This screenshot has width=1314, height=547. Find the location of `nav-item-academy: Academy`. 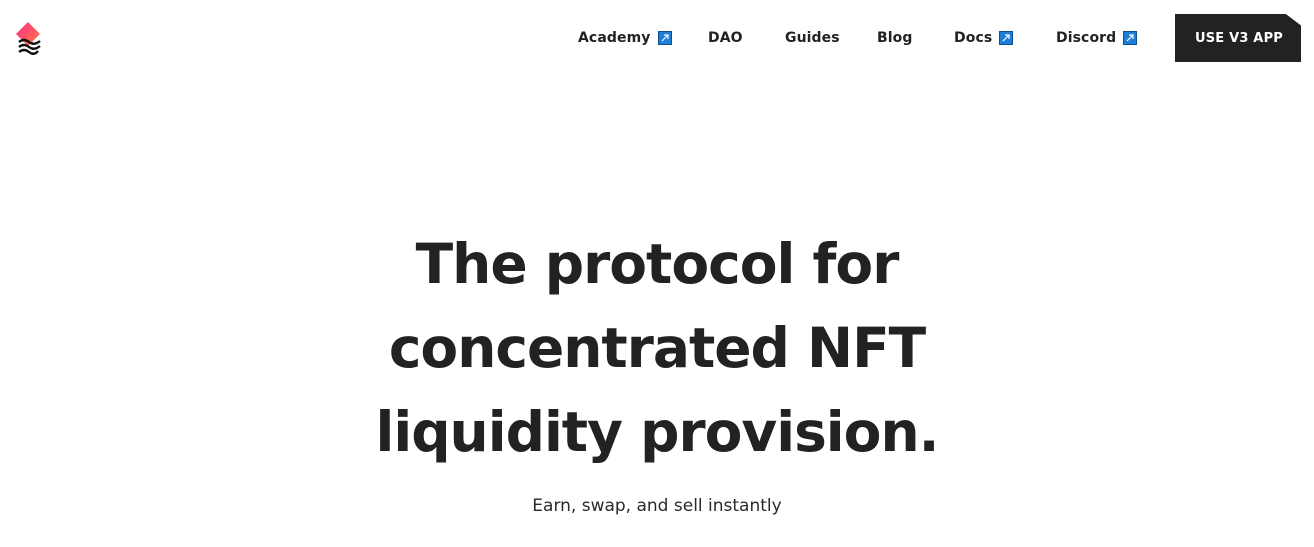

nav-item-academy: Academy is located at coordinates (625, 38).